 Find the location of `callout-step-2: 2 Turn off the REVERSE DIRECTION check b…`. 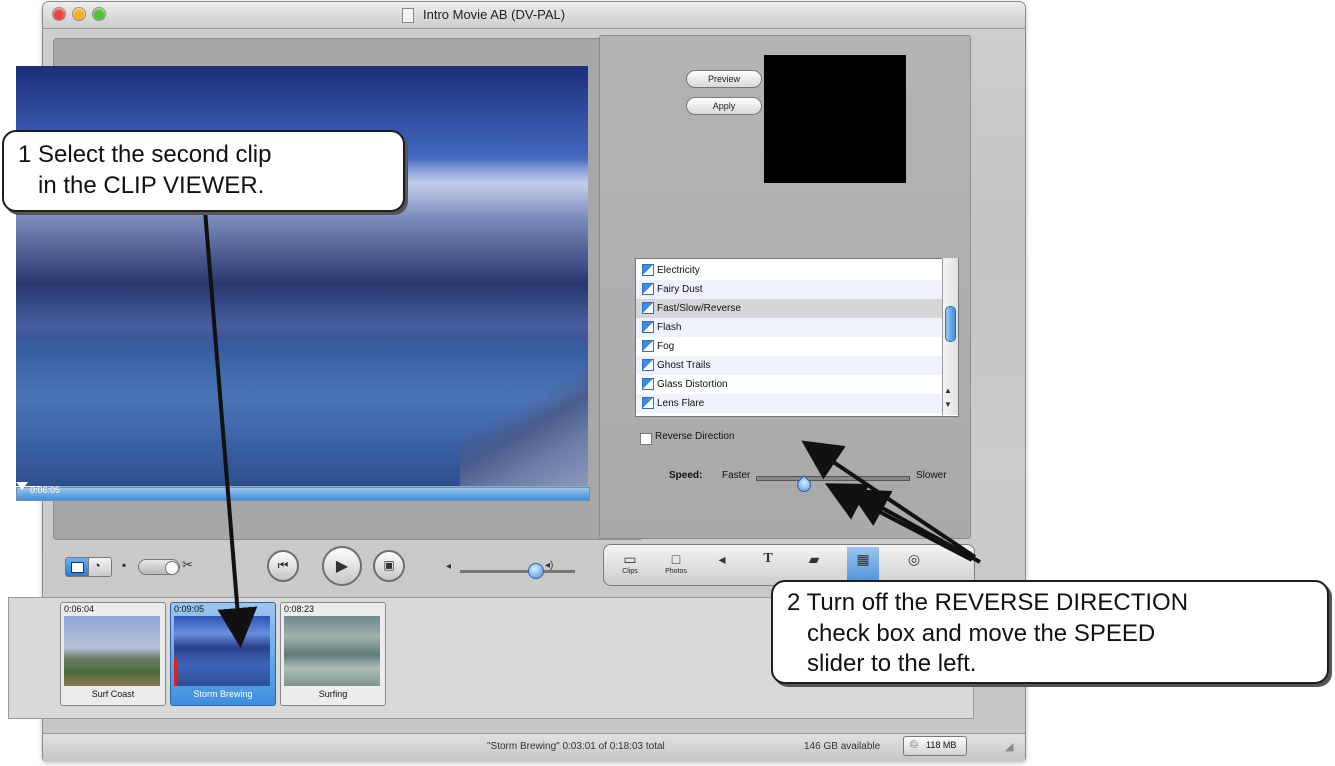

callout-step-2: 2 Turn off the REVERSE DIRECTION check b… is located at coordinates (1050, 632).